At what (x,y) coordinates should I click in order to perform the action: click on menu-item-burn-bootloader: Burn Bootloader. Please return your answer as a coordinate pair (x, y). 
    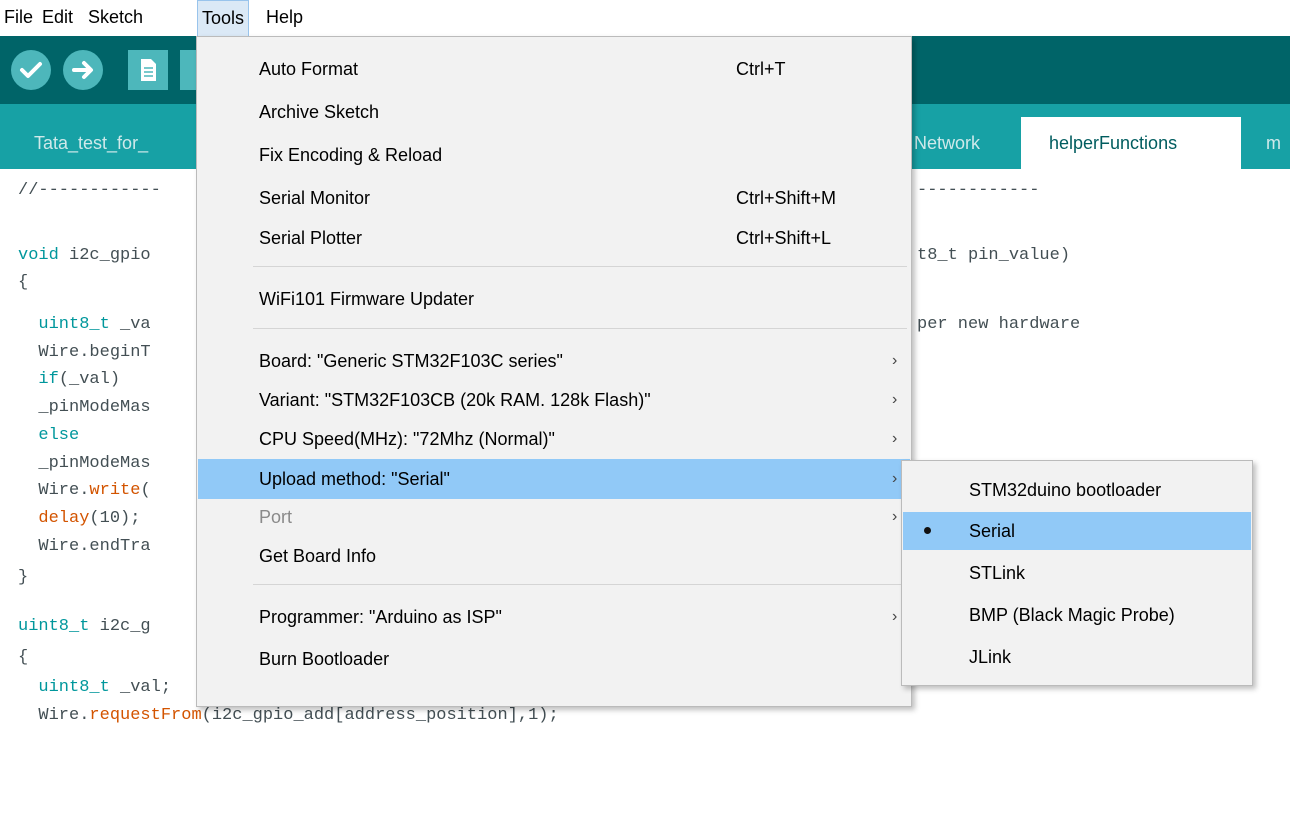
    Looking at the image, I should click on (554, 659).